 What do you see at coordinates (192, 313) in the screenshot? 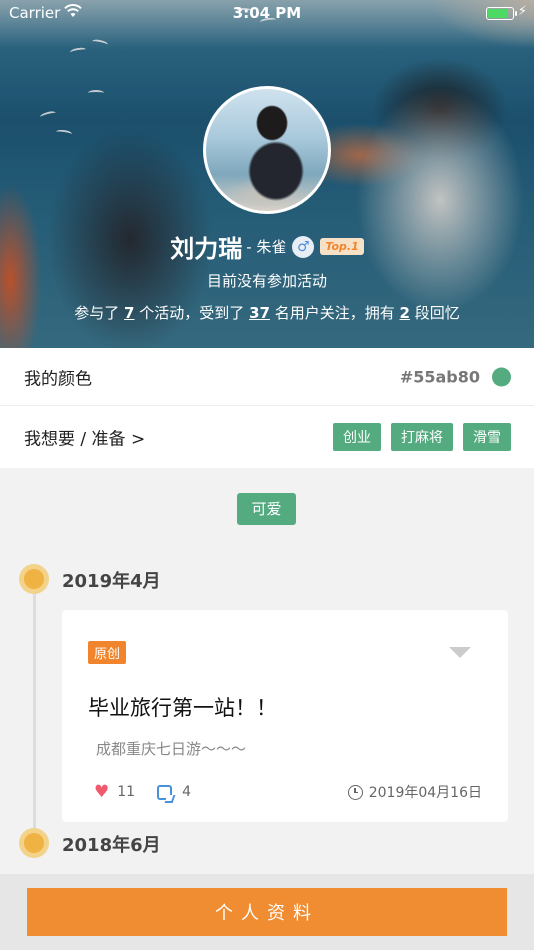
I see `stats-text: 个活动，受到了` at bounding box center [192, 313].